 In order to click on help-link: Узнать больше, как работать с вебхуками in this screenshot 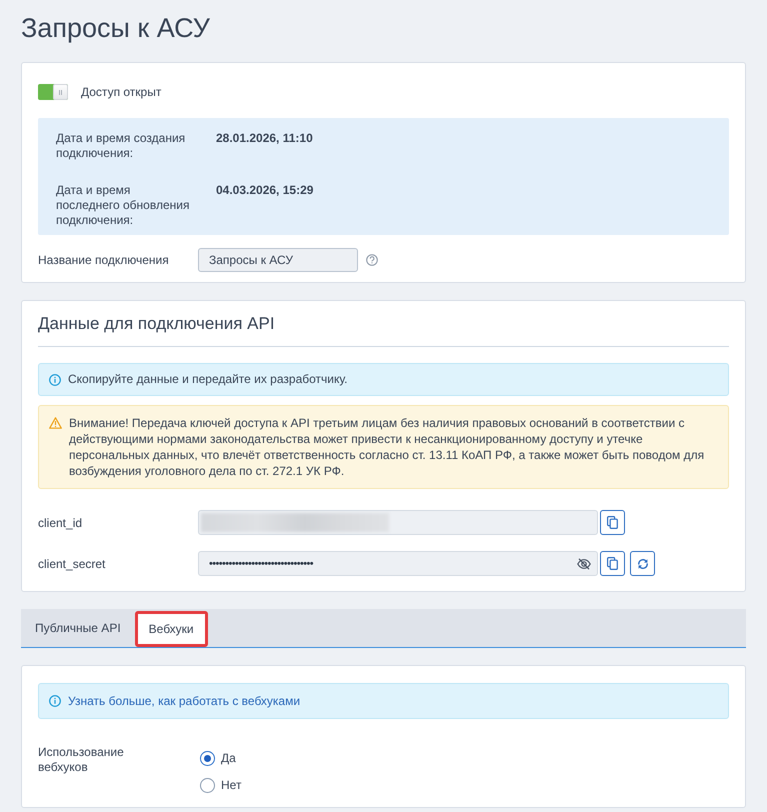, I will do `click(184, 701)`.